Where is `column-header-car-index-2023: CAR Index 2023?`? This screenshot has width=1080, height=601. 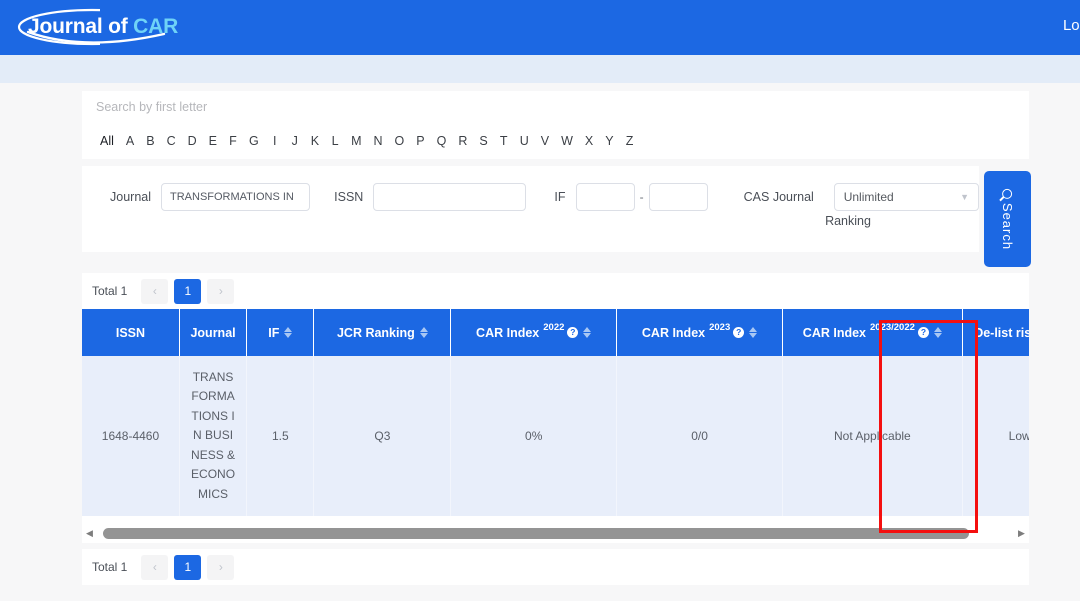
column-header-car-index-2023: CAR Index 2023? is located at coordinates (699, 332).